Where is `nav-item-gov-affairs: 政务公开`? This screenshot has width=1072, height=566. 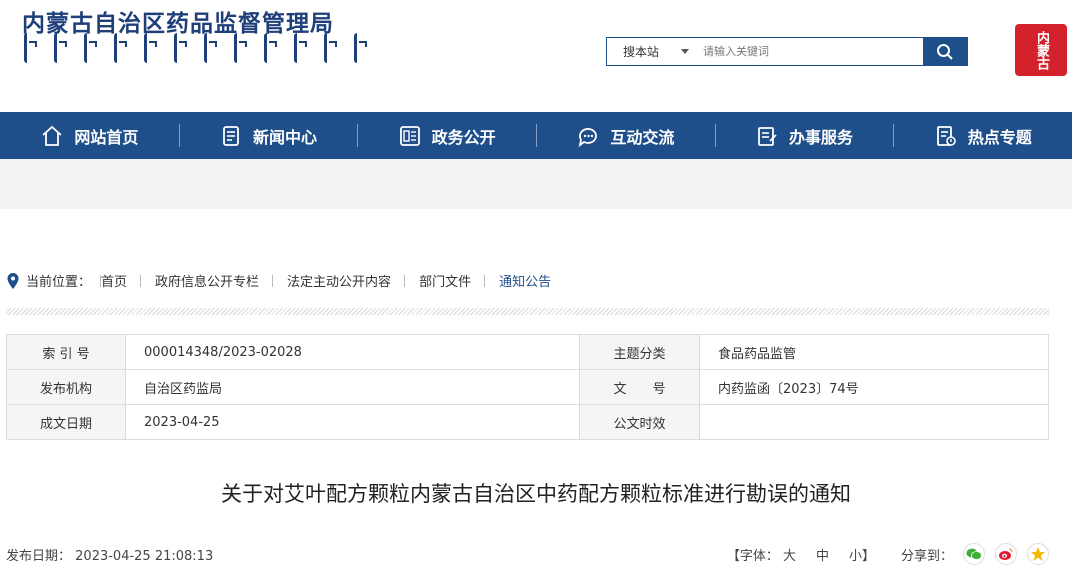
nav-item-gov-affairs: 政务公开 is located at coordinates (446, 135).